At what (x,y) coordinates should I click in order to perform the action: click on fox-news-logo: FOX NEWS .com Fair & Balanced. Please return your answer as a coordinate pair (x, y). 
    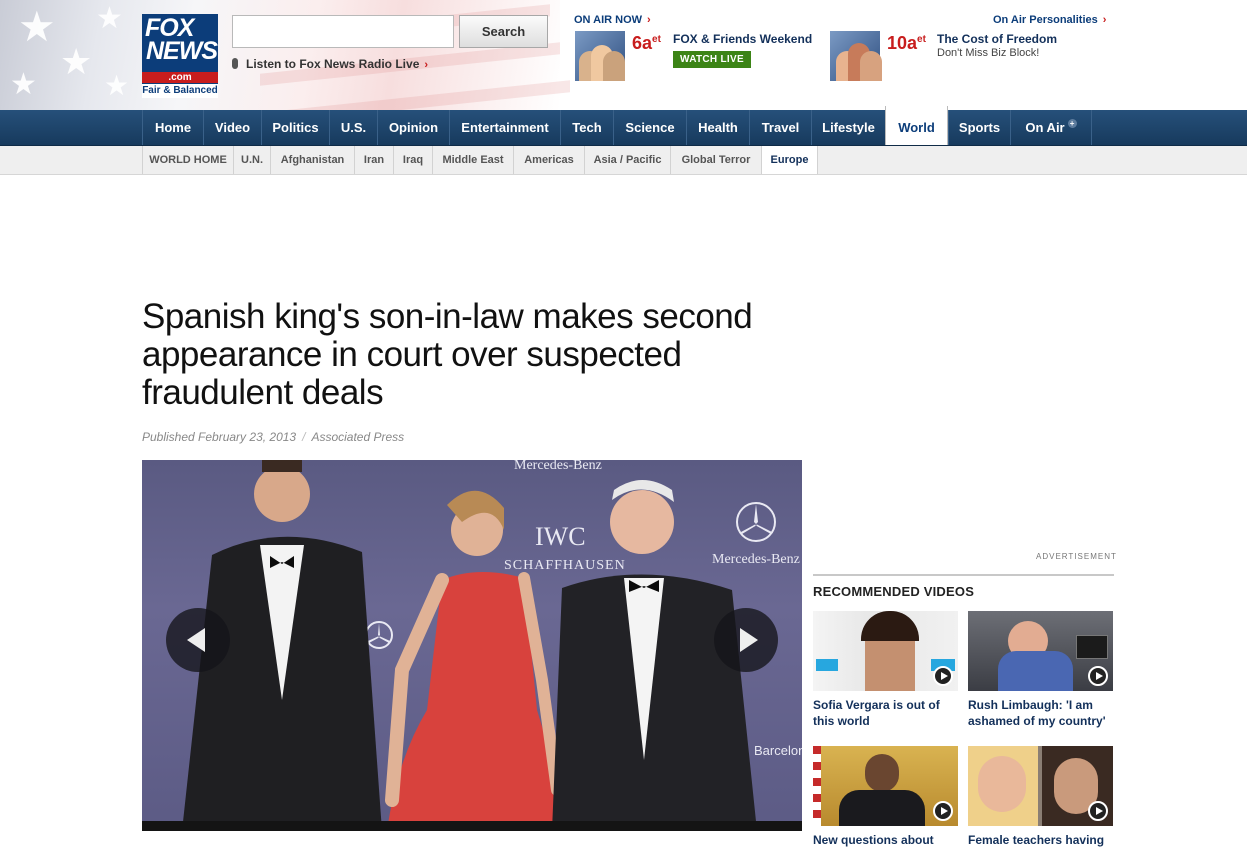
    Looking at the image, I should click on (180, 56).